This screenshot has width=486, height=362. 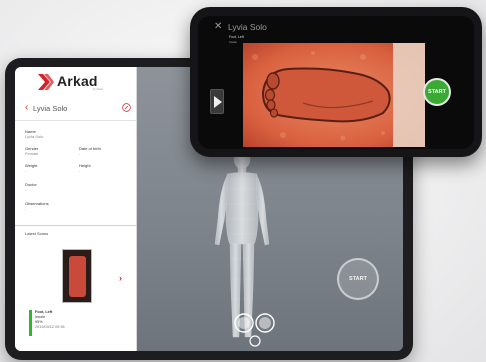 I want to click on field-name: Name Lyvia Solo, so click(x=34, y=134).